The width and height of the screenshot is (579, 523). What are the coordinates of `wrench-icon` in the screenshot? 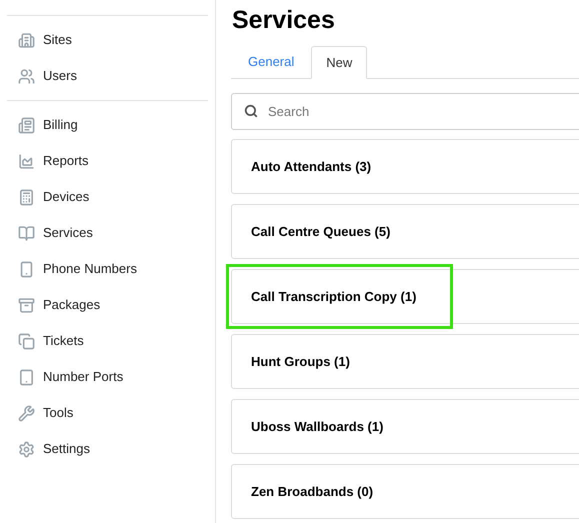 It's located at (26, 413).